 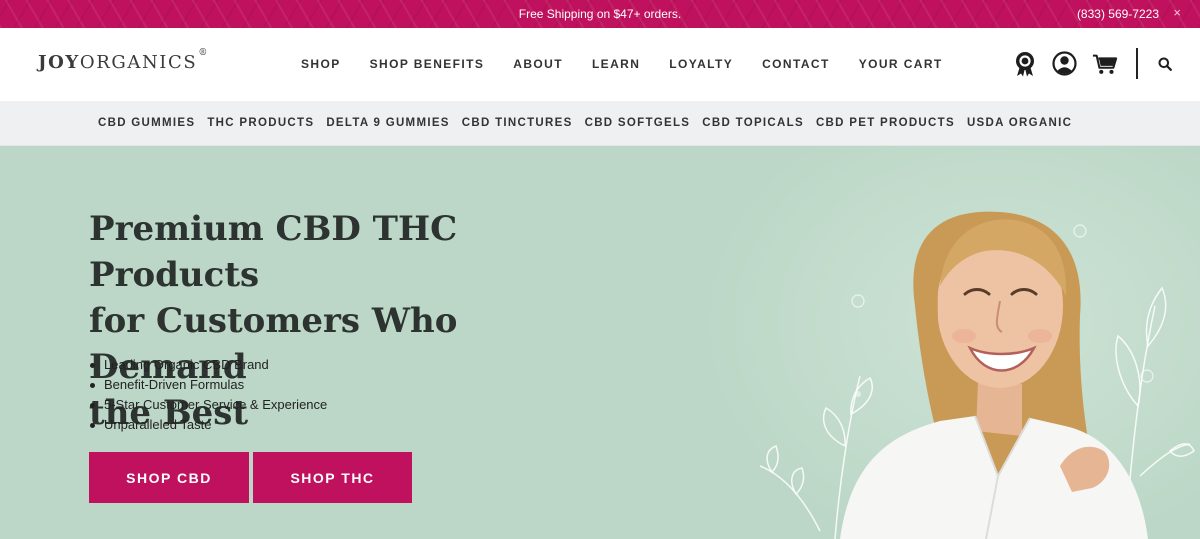 What do you see at coordinates (1025, 64) in the screenshot?
I see `rewards-badge-icon` at bounding box center [1025, 64].